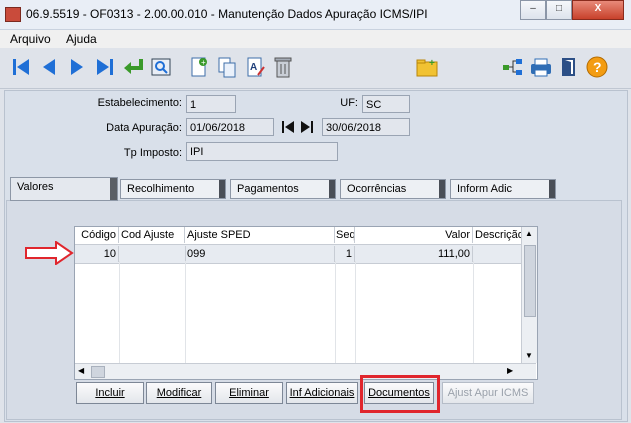  I want to click on incluir-label: Incluir, so click(110, 393).